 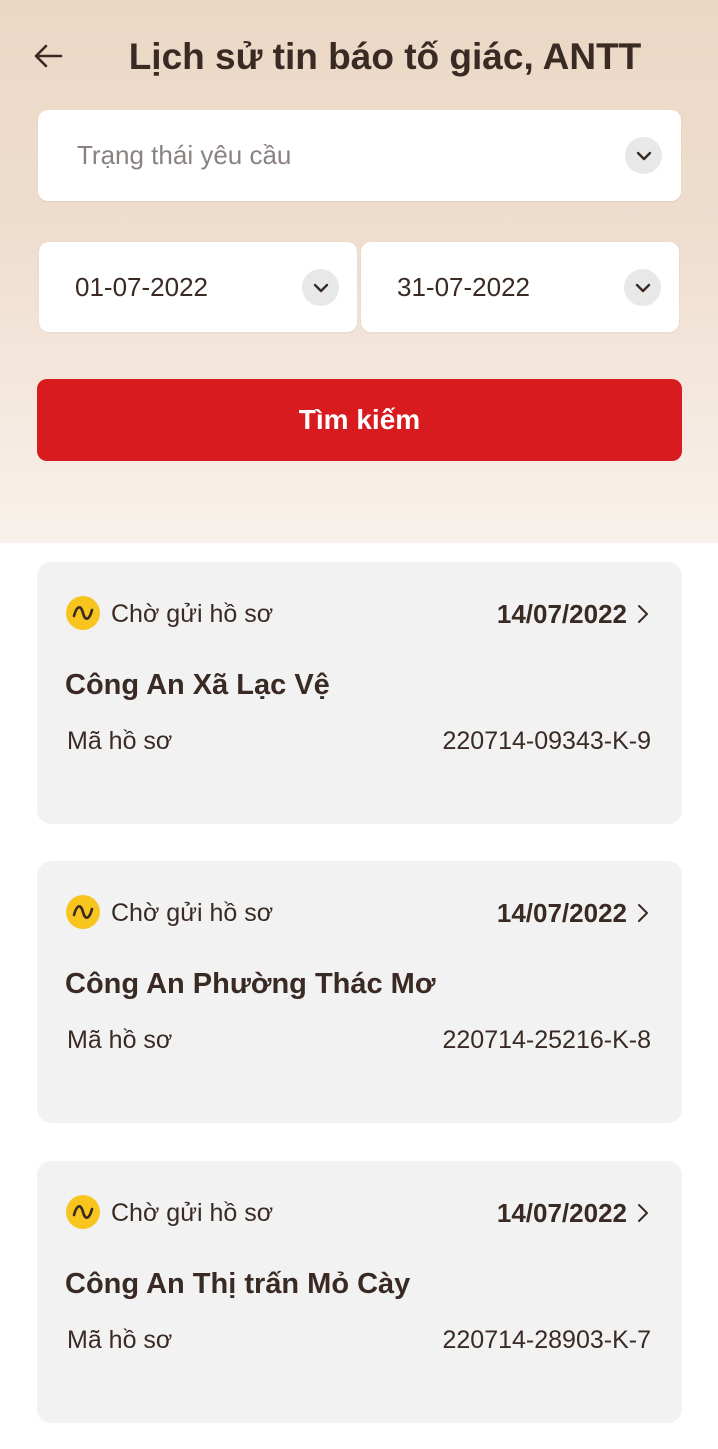 What do you see at coordinates (250, 984) in the screenshot?
I see `record-agency: Công An Phường Thác Mơ` at bounding box center [250, 984].